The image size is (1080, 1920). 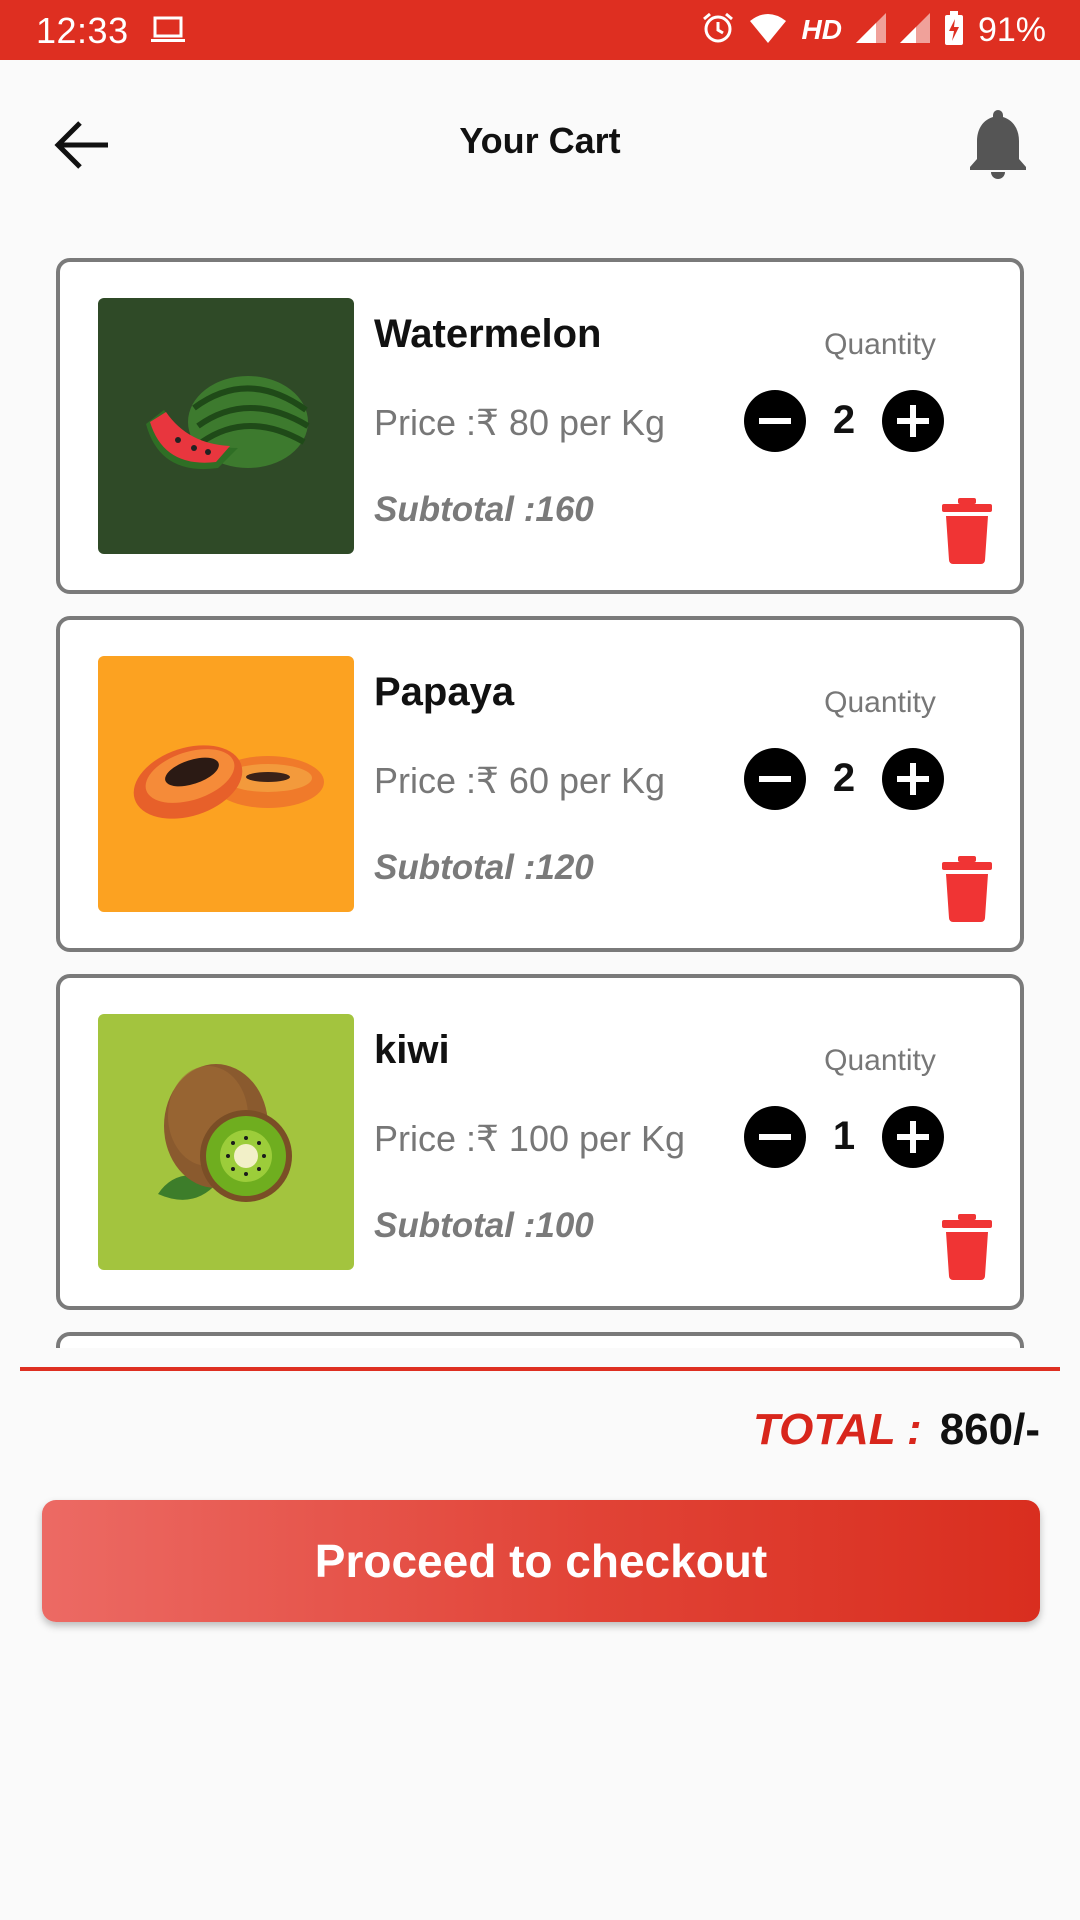 I want to click on product-name: Watermelon, so click(x=488, y=334).